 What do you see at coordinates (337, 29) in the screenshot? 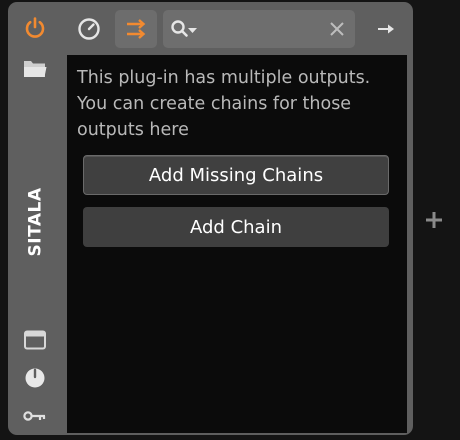
I see `clear-icon` at bounding box center [337, 29].